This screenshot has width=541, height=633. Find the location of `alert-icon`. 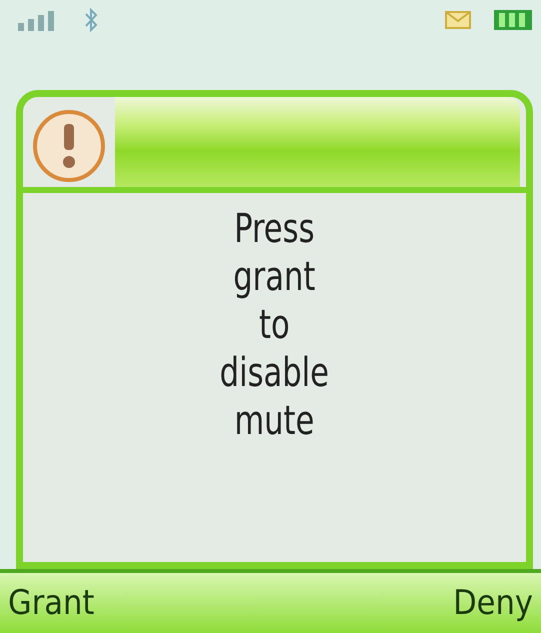

alert-icon is located at coordinates (69, 146).